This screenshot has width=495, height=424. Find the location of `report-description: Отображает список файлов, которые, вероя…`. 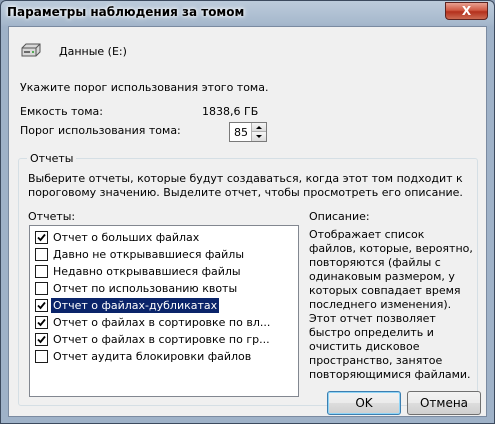

report-description: Отображает список файлов, которые, вероя… is located at coordinates (391, 304).